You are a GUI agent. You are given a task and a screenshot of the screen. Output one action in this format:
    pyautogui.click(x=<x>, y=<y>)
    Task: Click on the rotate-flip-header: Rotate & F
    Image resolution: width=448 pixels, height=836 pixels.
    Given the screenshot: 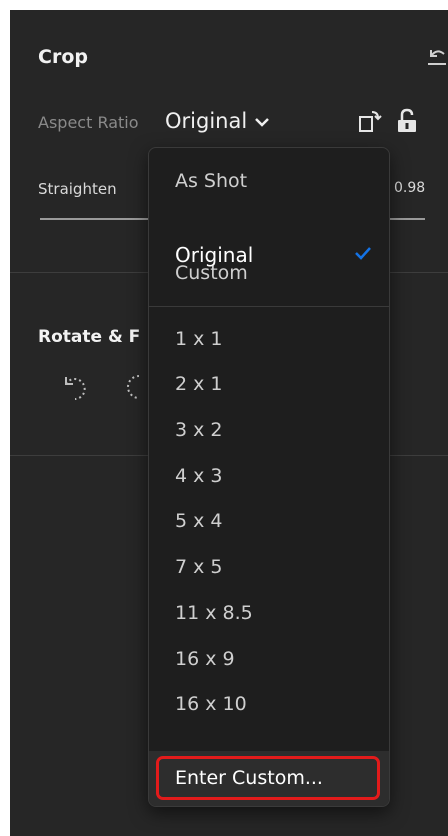 What is the action you would take?
    pyautogui.click(x=89, y=337)
    